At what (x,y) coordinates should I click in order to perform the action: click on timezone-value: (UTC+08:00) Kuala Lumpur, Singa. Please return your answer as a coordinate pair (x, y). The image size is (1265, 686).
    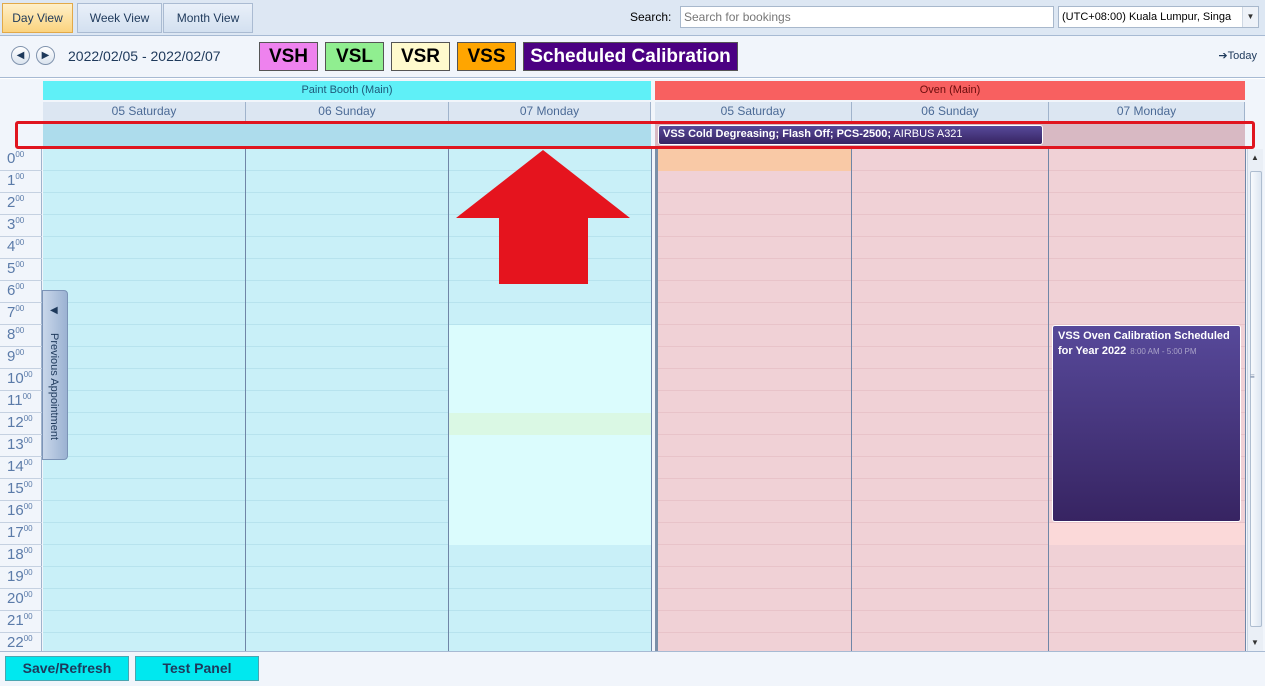
    Looking at the image, I should click on (1147, 17).